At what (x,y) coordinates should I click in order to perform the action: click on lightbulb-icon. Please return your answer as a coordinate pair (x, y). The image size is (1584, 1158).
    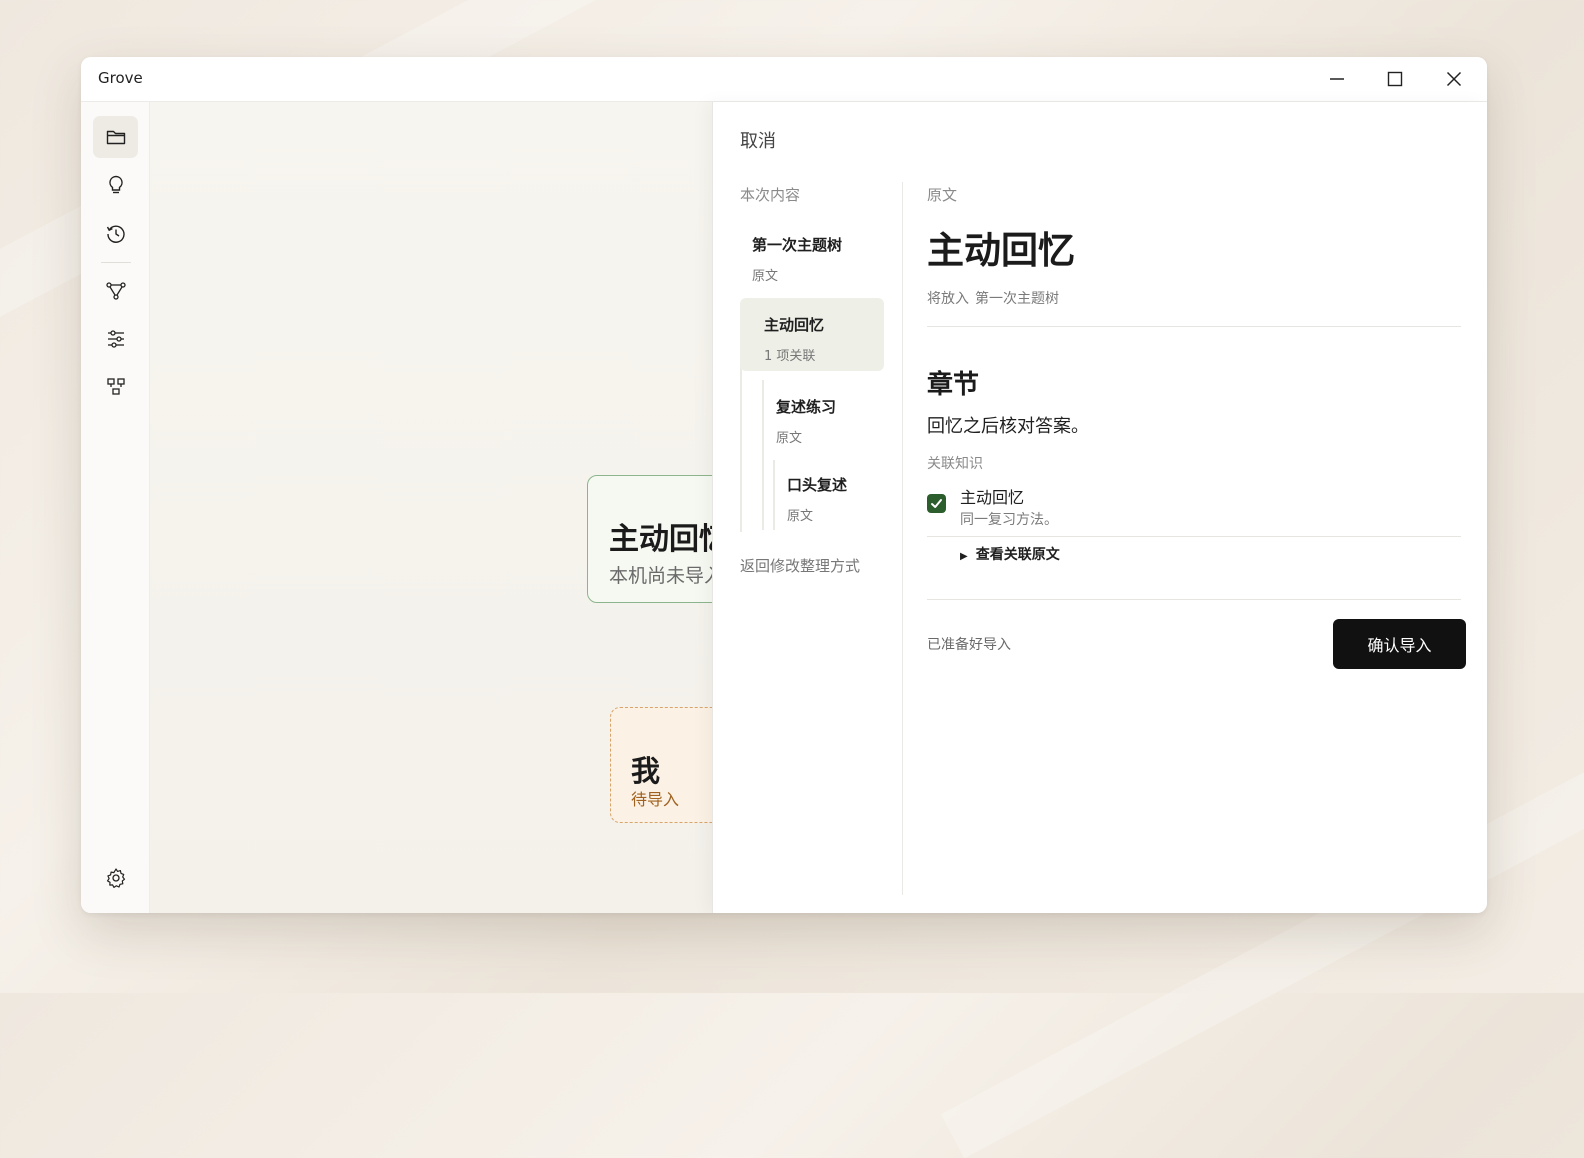
    Looking at the image, I should click on (115, 184).